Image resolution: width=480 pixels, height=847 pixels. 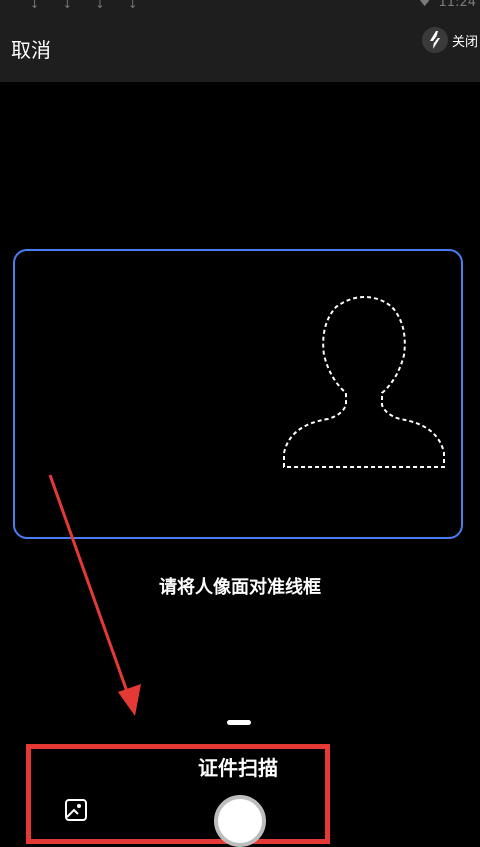 What do you see at coordinates (240, 821) in the screenshot?
I see `shutter-button` at bounding box center [240, 821].